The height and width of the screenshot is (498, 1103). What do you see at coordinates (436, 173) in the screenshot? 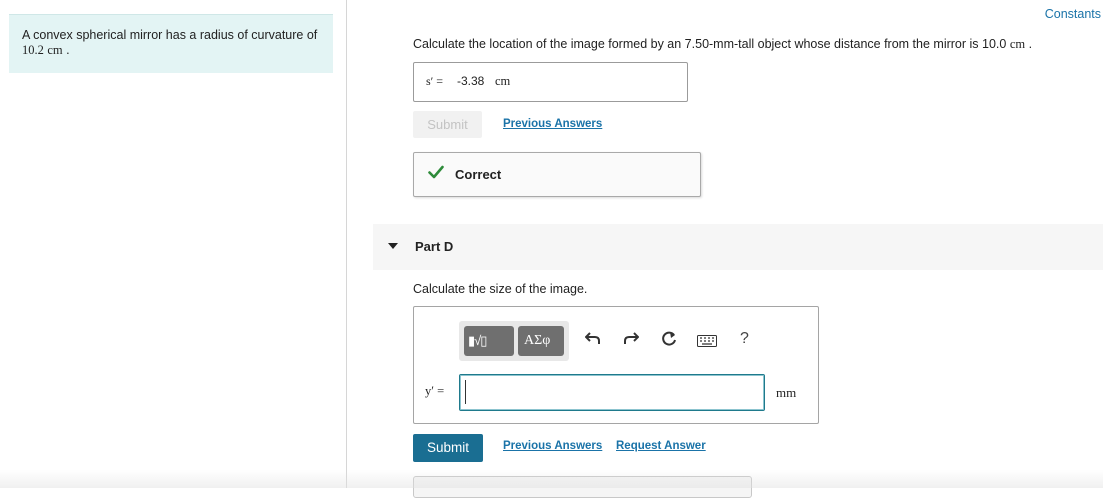
I see `checkmark-icon` at bounding box center [436, 173].